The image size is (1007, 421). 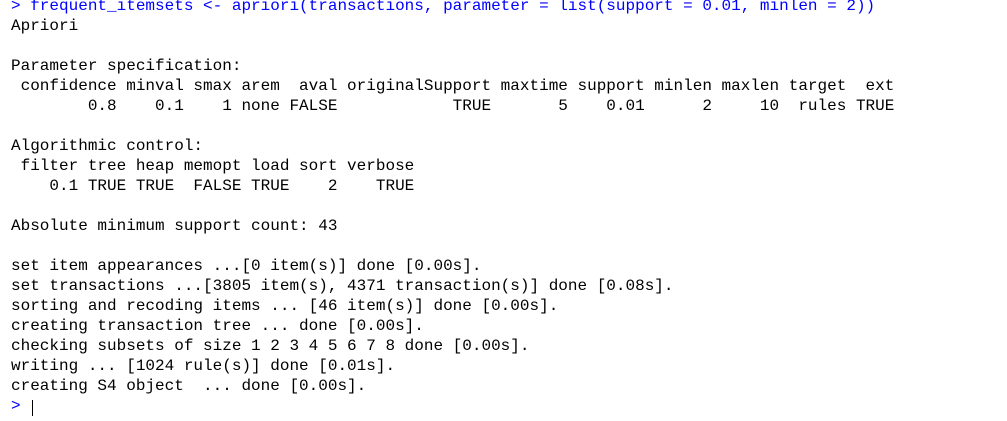 I want to click on output-line: Parameter specification:, so click(x=126, y=66).